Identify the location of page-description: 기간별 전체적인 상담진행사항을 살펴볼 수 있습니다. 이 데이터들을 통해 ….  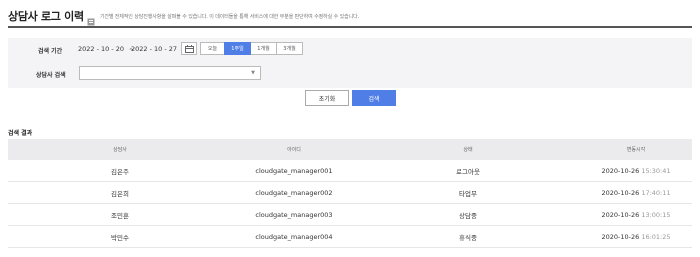
(229, 16).